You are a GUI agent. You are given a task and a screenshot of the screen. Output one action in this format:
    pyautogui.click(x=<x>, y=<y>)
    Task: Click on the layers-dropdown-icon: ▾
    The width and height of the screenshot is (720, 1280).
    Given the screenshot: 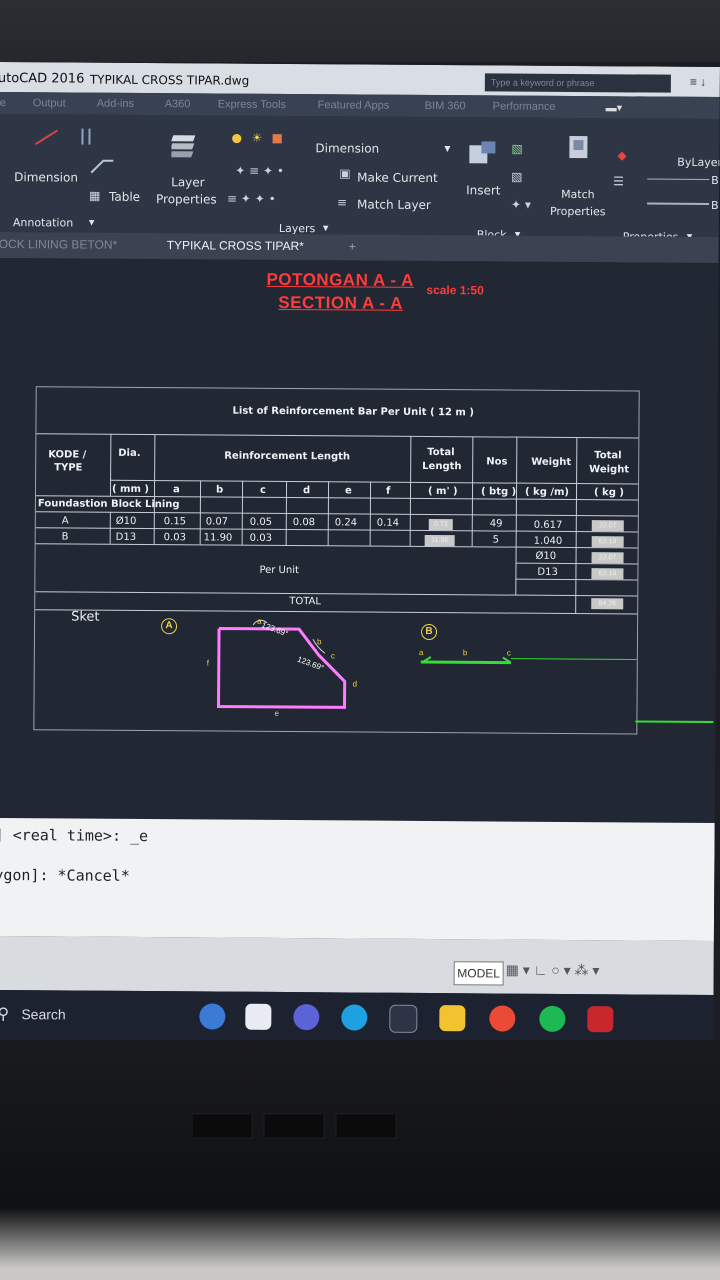 What is the action you would take?
    pyautogui.click(x=326, y=227)
    